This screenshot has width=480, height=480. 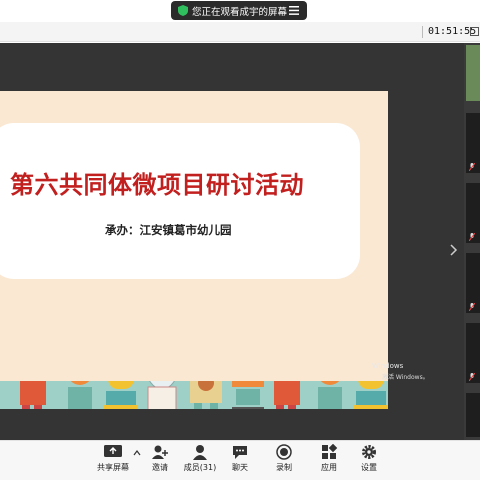 What do you see at coordinates (329, 467) in the screenshot?
I see `apps-label: 应用` at bounding box center [329, 467].